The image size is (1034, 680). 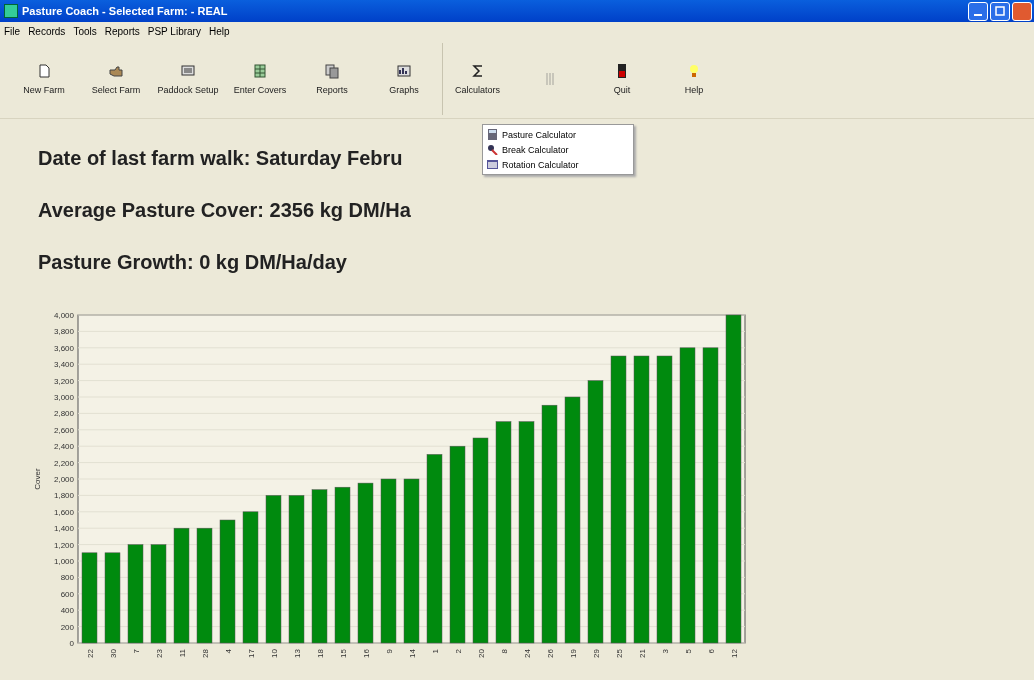 I want to click on toolbar-button: New Farm, so click(x=44, y=79).